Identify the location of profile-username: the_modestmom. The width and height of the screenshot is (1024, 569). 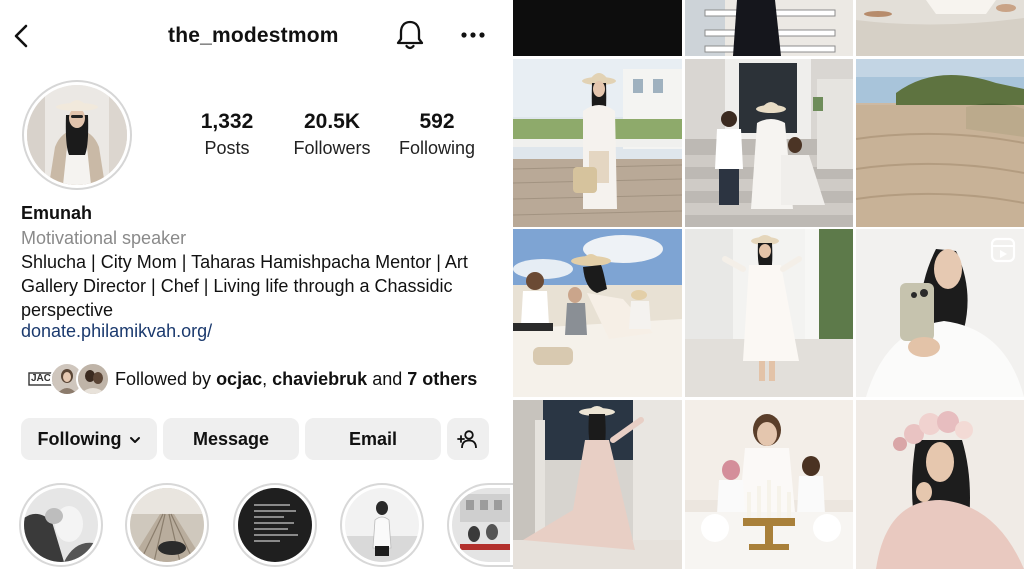
(253, 35).